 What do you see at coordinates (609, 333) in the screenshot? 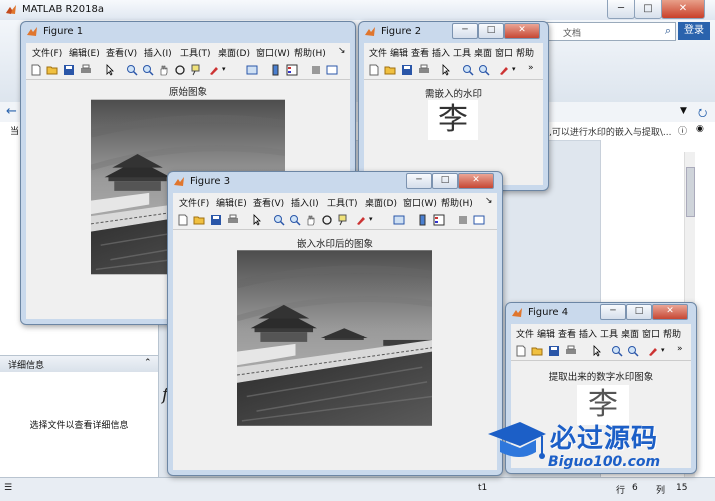
I see `menu-tools: 工具` at bounding box center [609, 333].